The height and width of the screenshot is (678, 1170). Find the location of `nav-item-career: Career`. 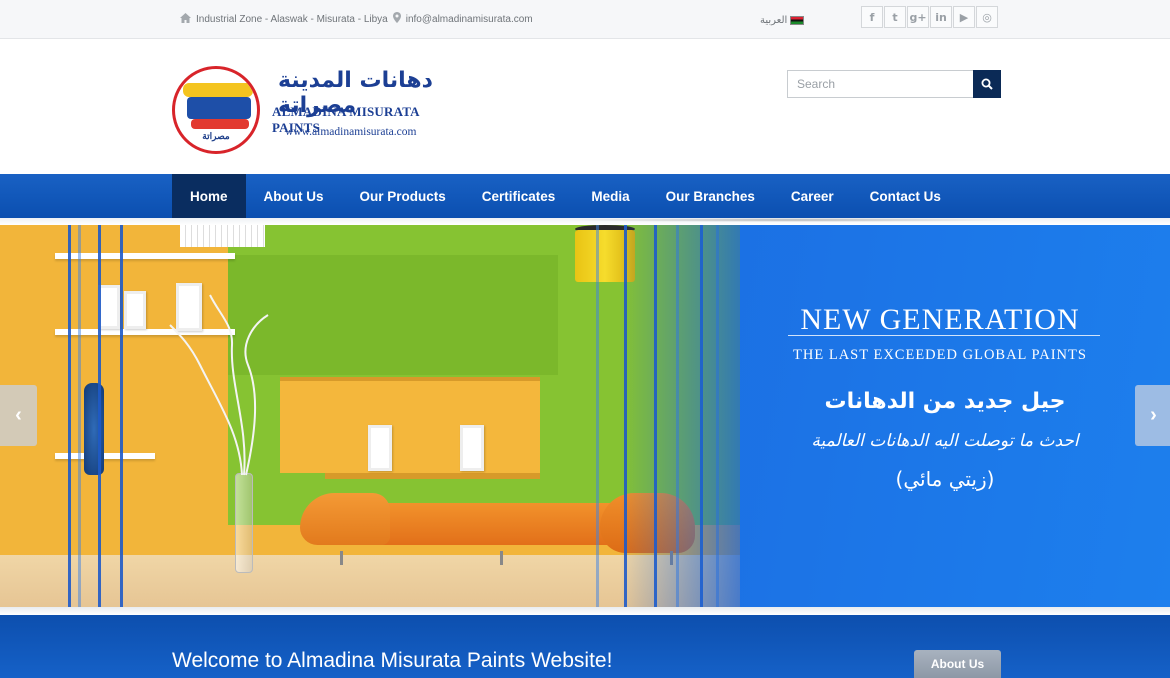

nav-item-career: Career is located at coordinates (812, 196).